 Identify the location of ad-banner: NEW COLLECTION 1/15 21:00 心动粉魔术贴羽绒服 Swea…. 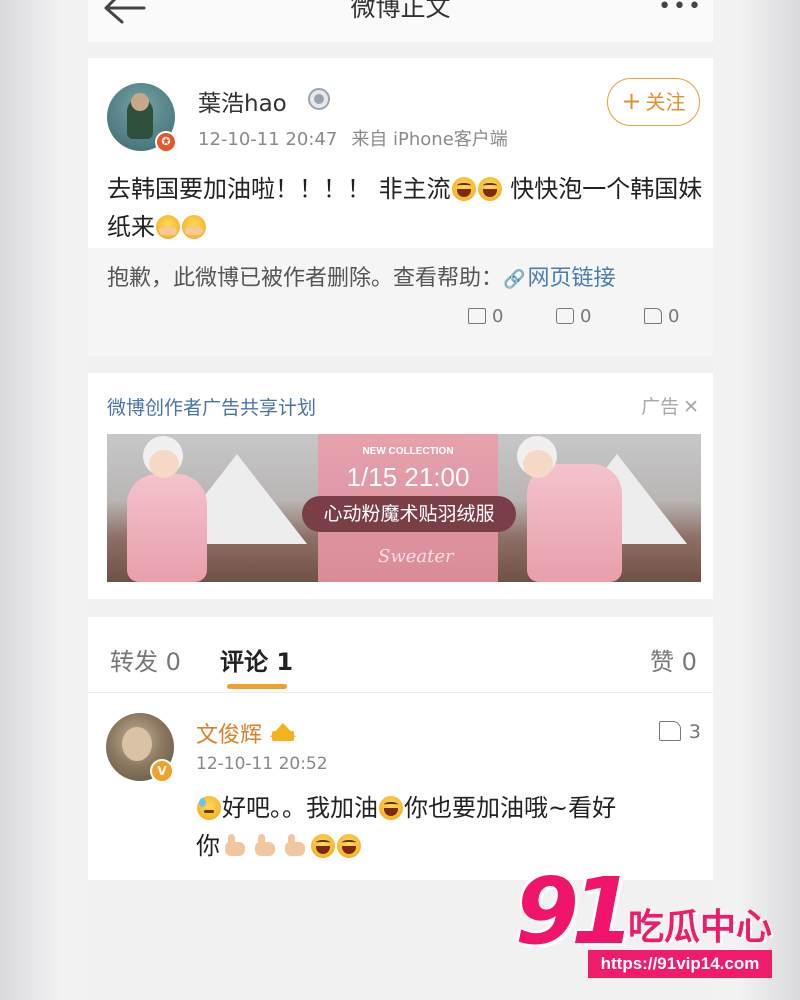
(404, 508).